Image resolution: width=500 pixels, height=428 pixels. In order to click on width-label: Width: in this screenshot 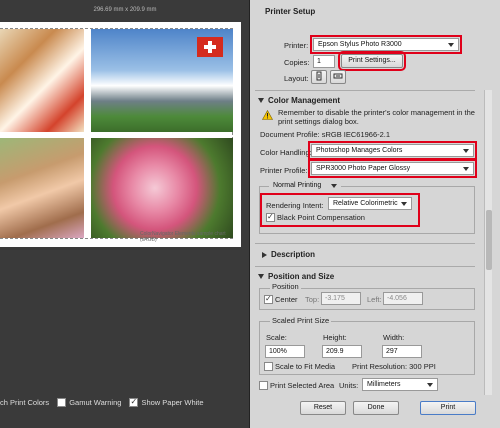, I will do `click(394, 337)`.